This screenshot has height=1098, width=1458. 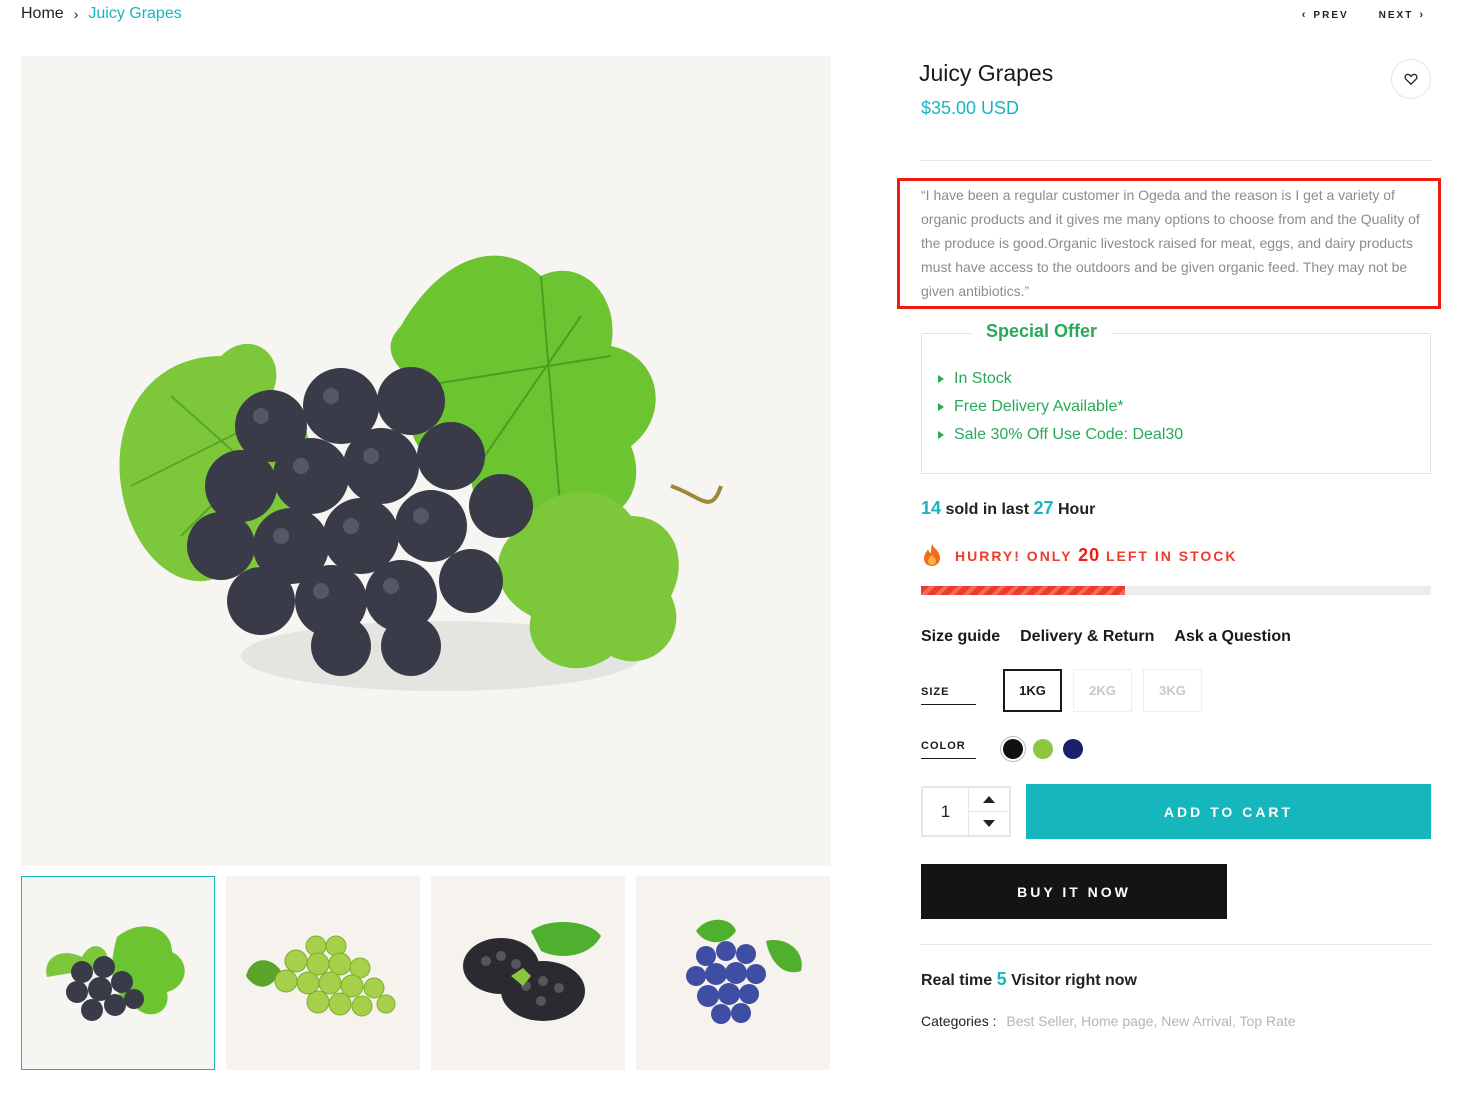 What do you see at coordinates (1171, 555) in the screenshot?
I see `stock-suffix: LEFT IN STOCK` at bounding box center [1171, 555].